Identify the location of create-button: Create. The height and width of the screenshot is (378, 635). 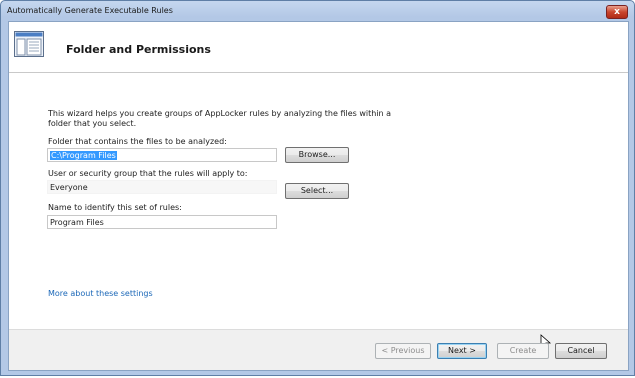
(523, 351).